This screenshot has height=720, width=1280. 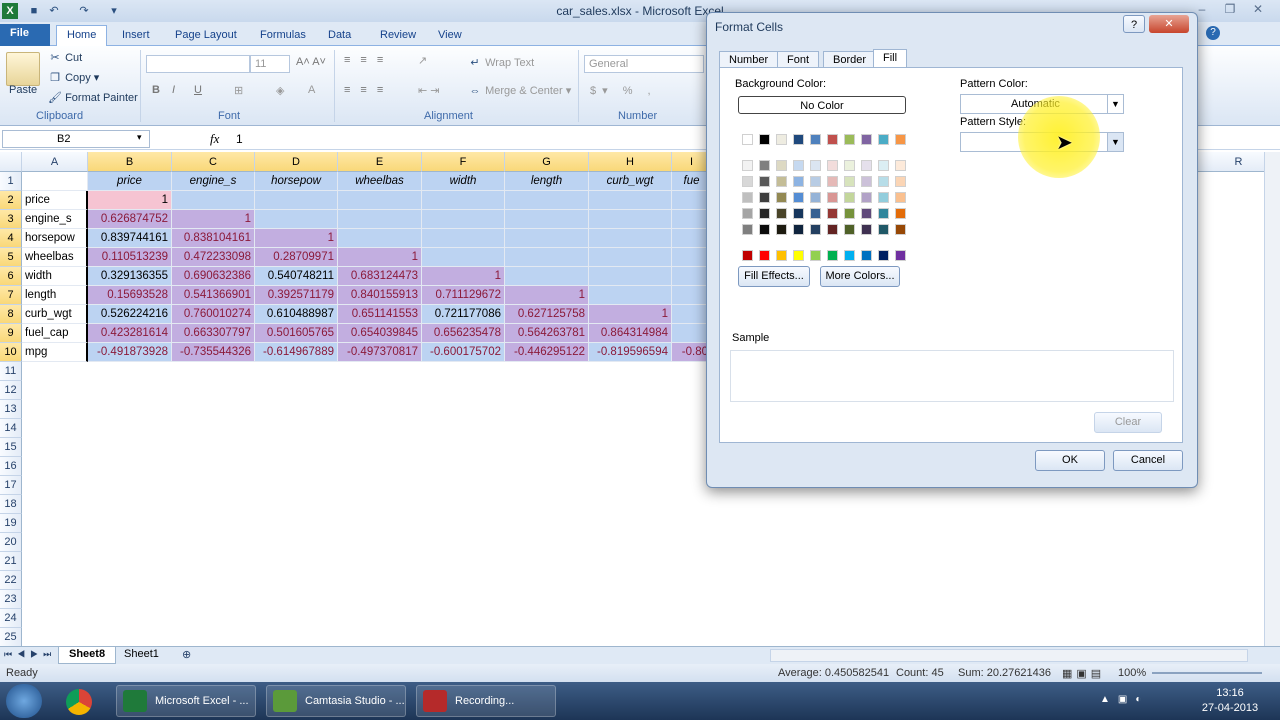 I want to click on format-painter-button: 🖌 Format Painter, so click(x=93, y=98).